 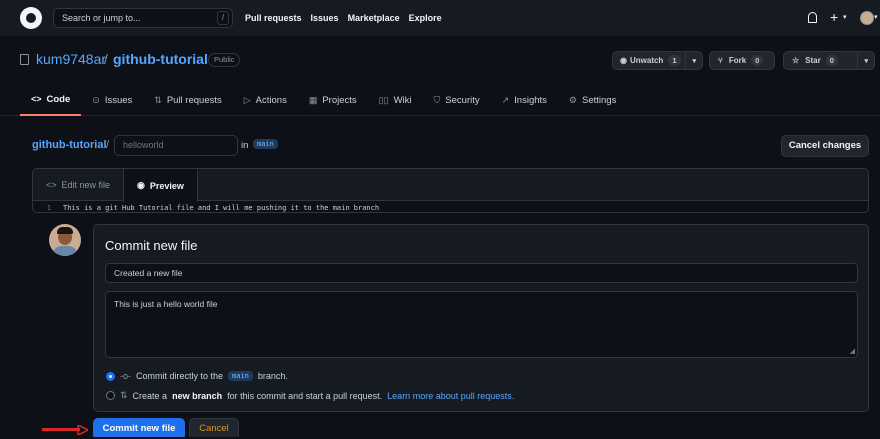 I want to click on nav-marketplace: Marketplace, so click(x=374, y=18).